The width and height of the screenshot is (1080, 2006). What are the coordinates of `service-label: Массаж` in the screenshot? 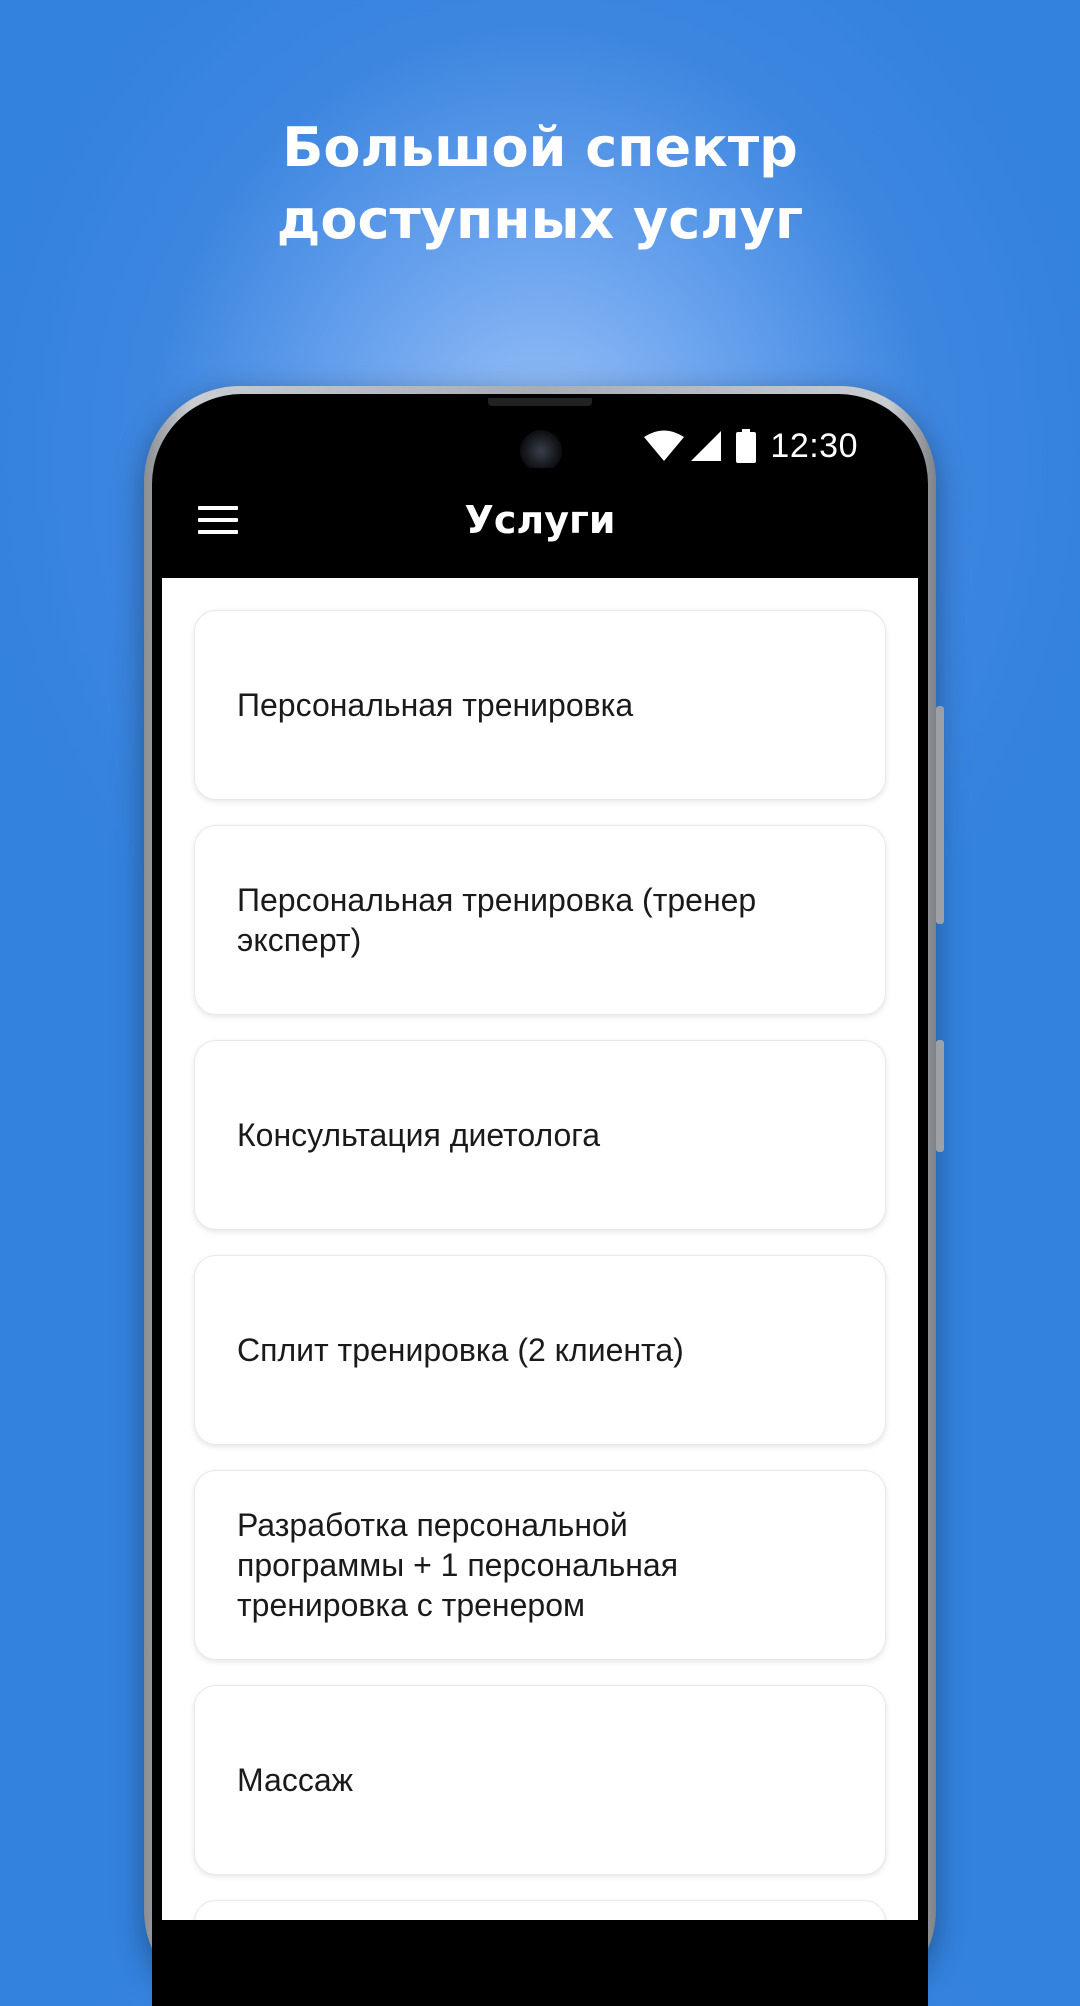 It's located at (295, 1780).